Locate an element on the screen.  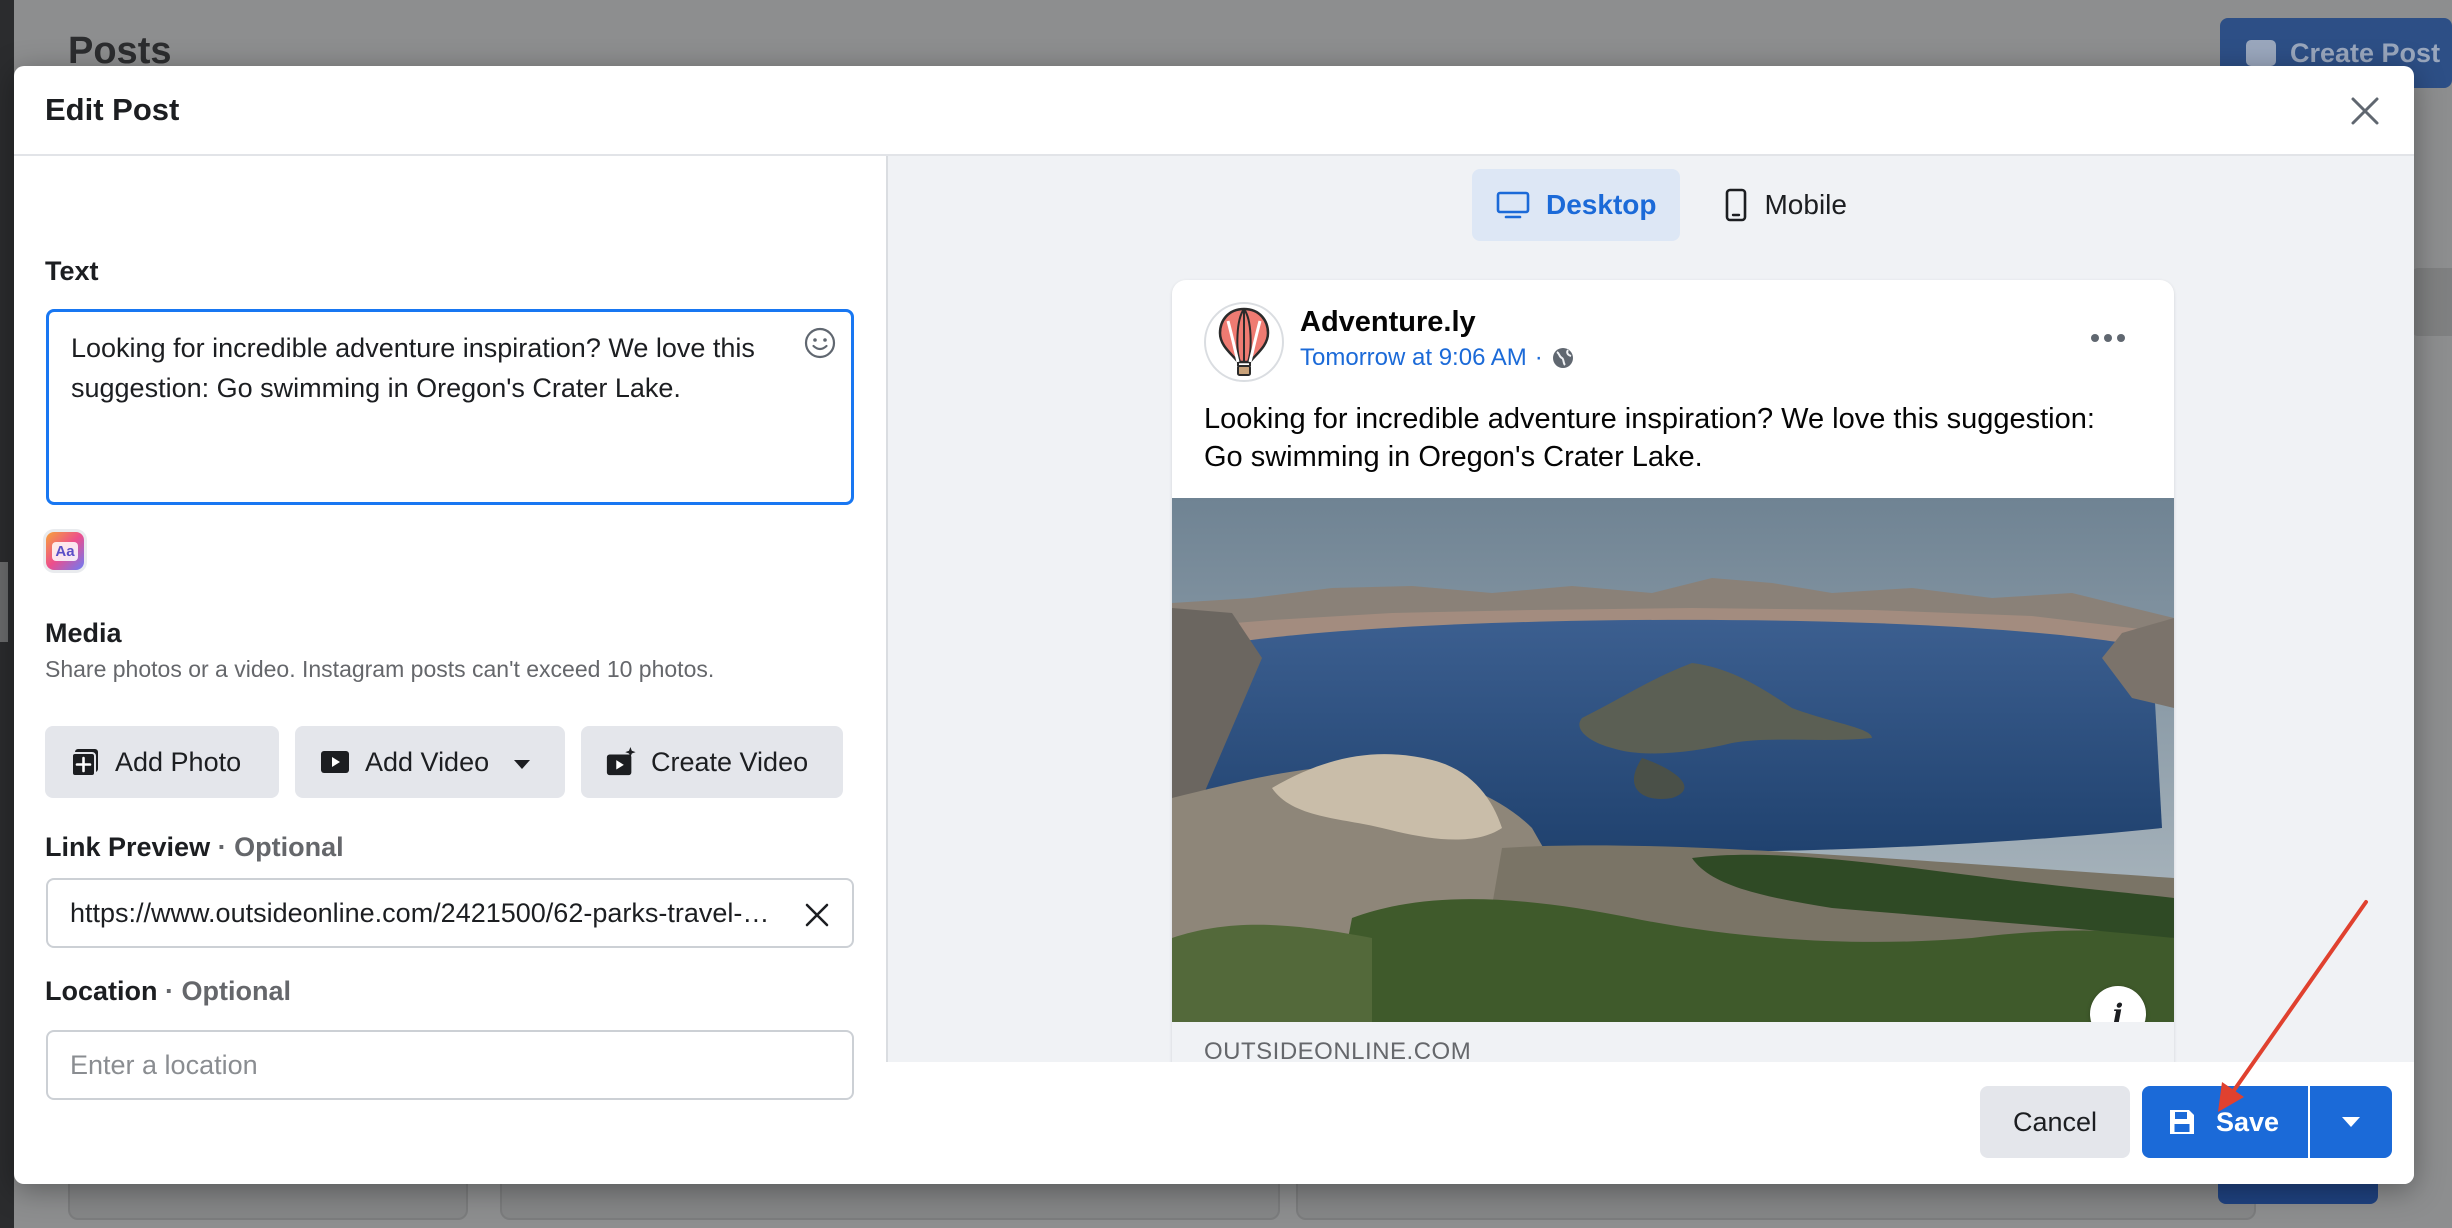
smiley-icon is located at coordinates (820, 343).